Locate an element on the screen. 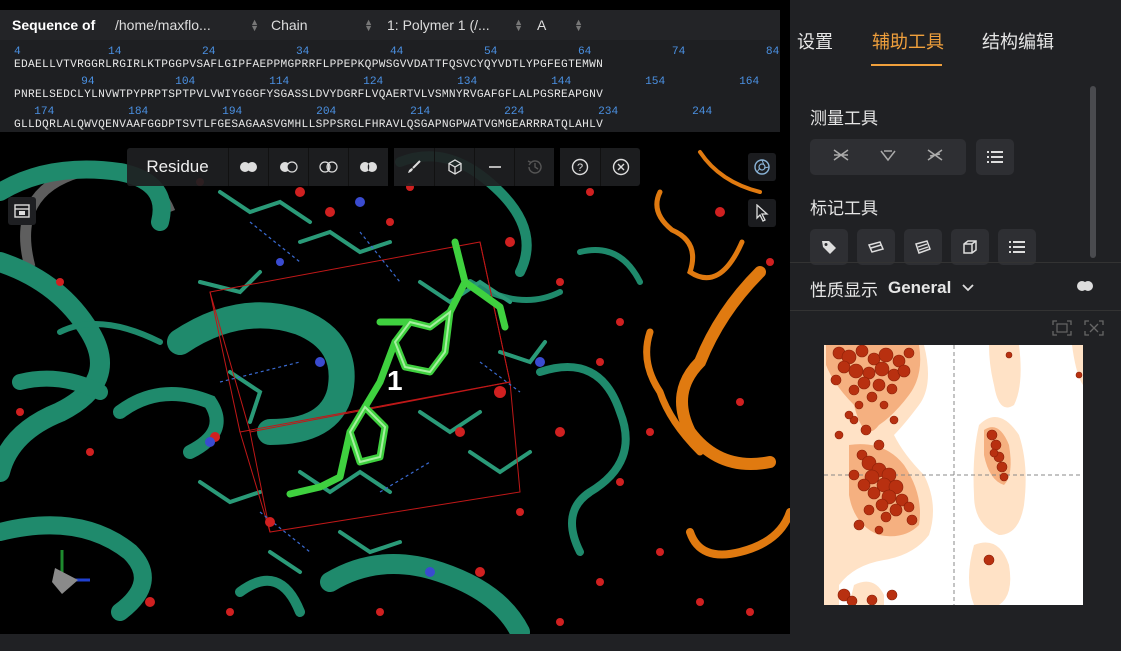 This screenshot has height=651, width=1121. box-mark-button is located at coordinates (970, 247).